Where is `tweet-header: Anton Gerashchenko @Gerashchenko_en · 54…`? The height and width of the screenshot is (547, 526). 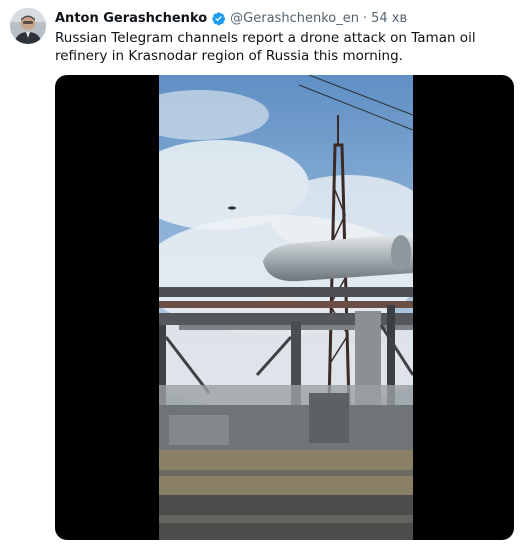
tweet-header: Anton Gerashchenko @Gerashchenko_en · 54… is located at coordinates (231, 18).